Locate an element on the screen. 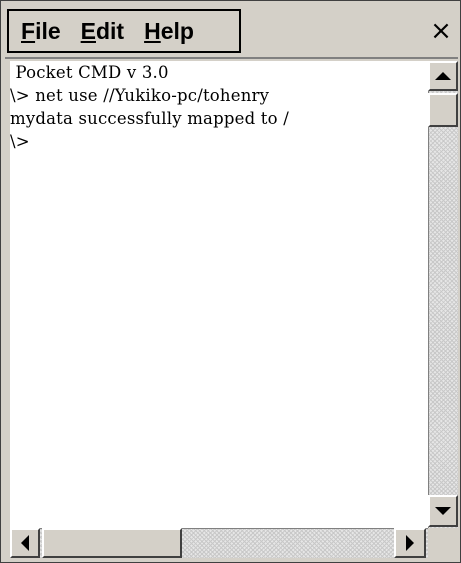 This screenshot has height=563, width=461. menu-edit-label: dit is located at coordinates (110, 30).